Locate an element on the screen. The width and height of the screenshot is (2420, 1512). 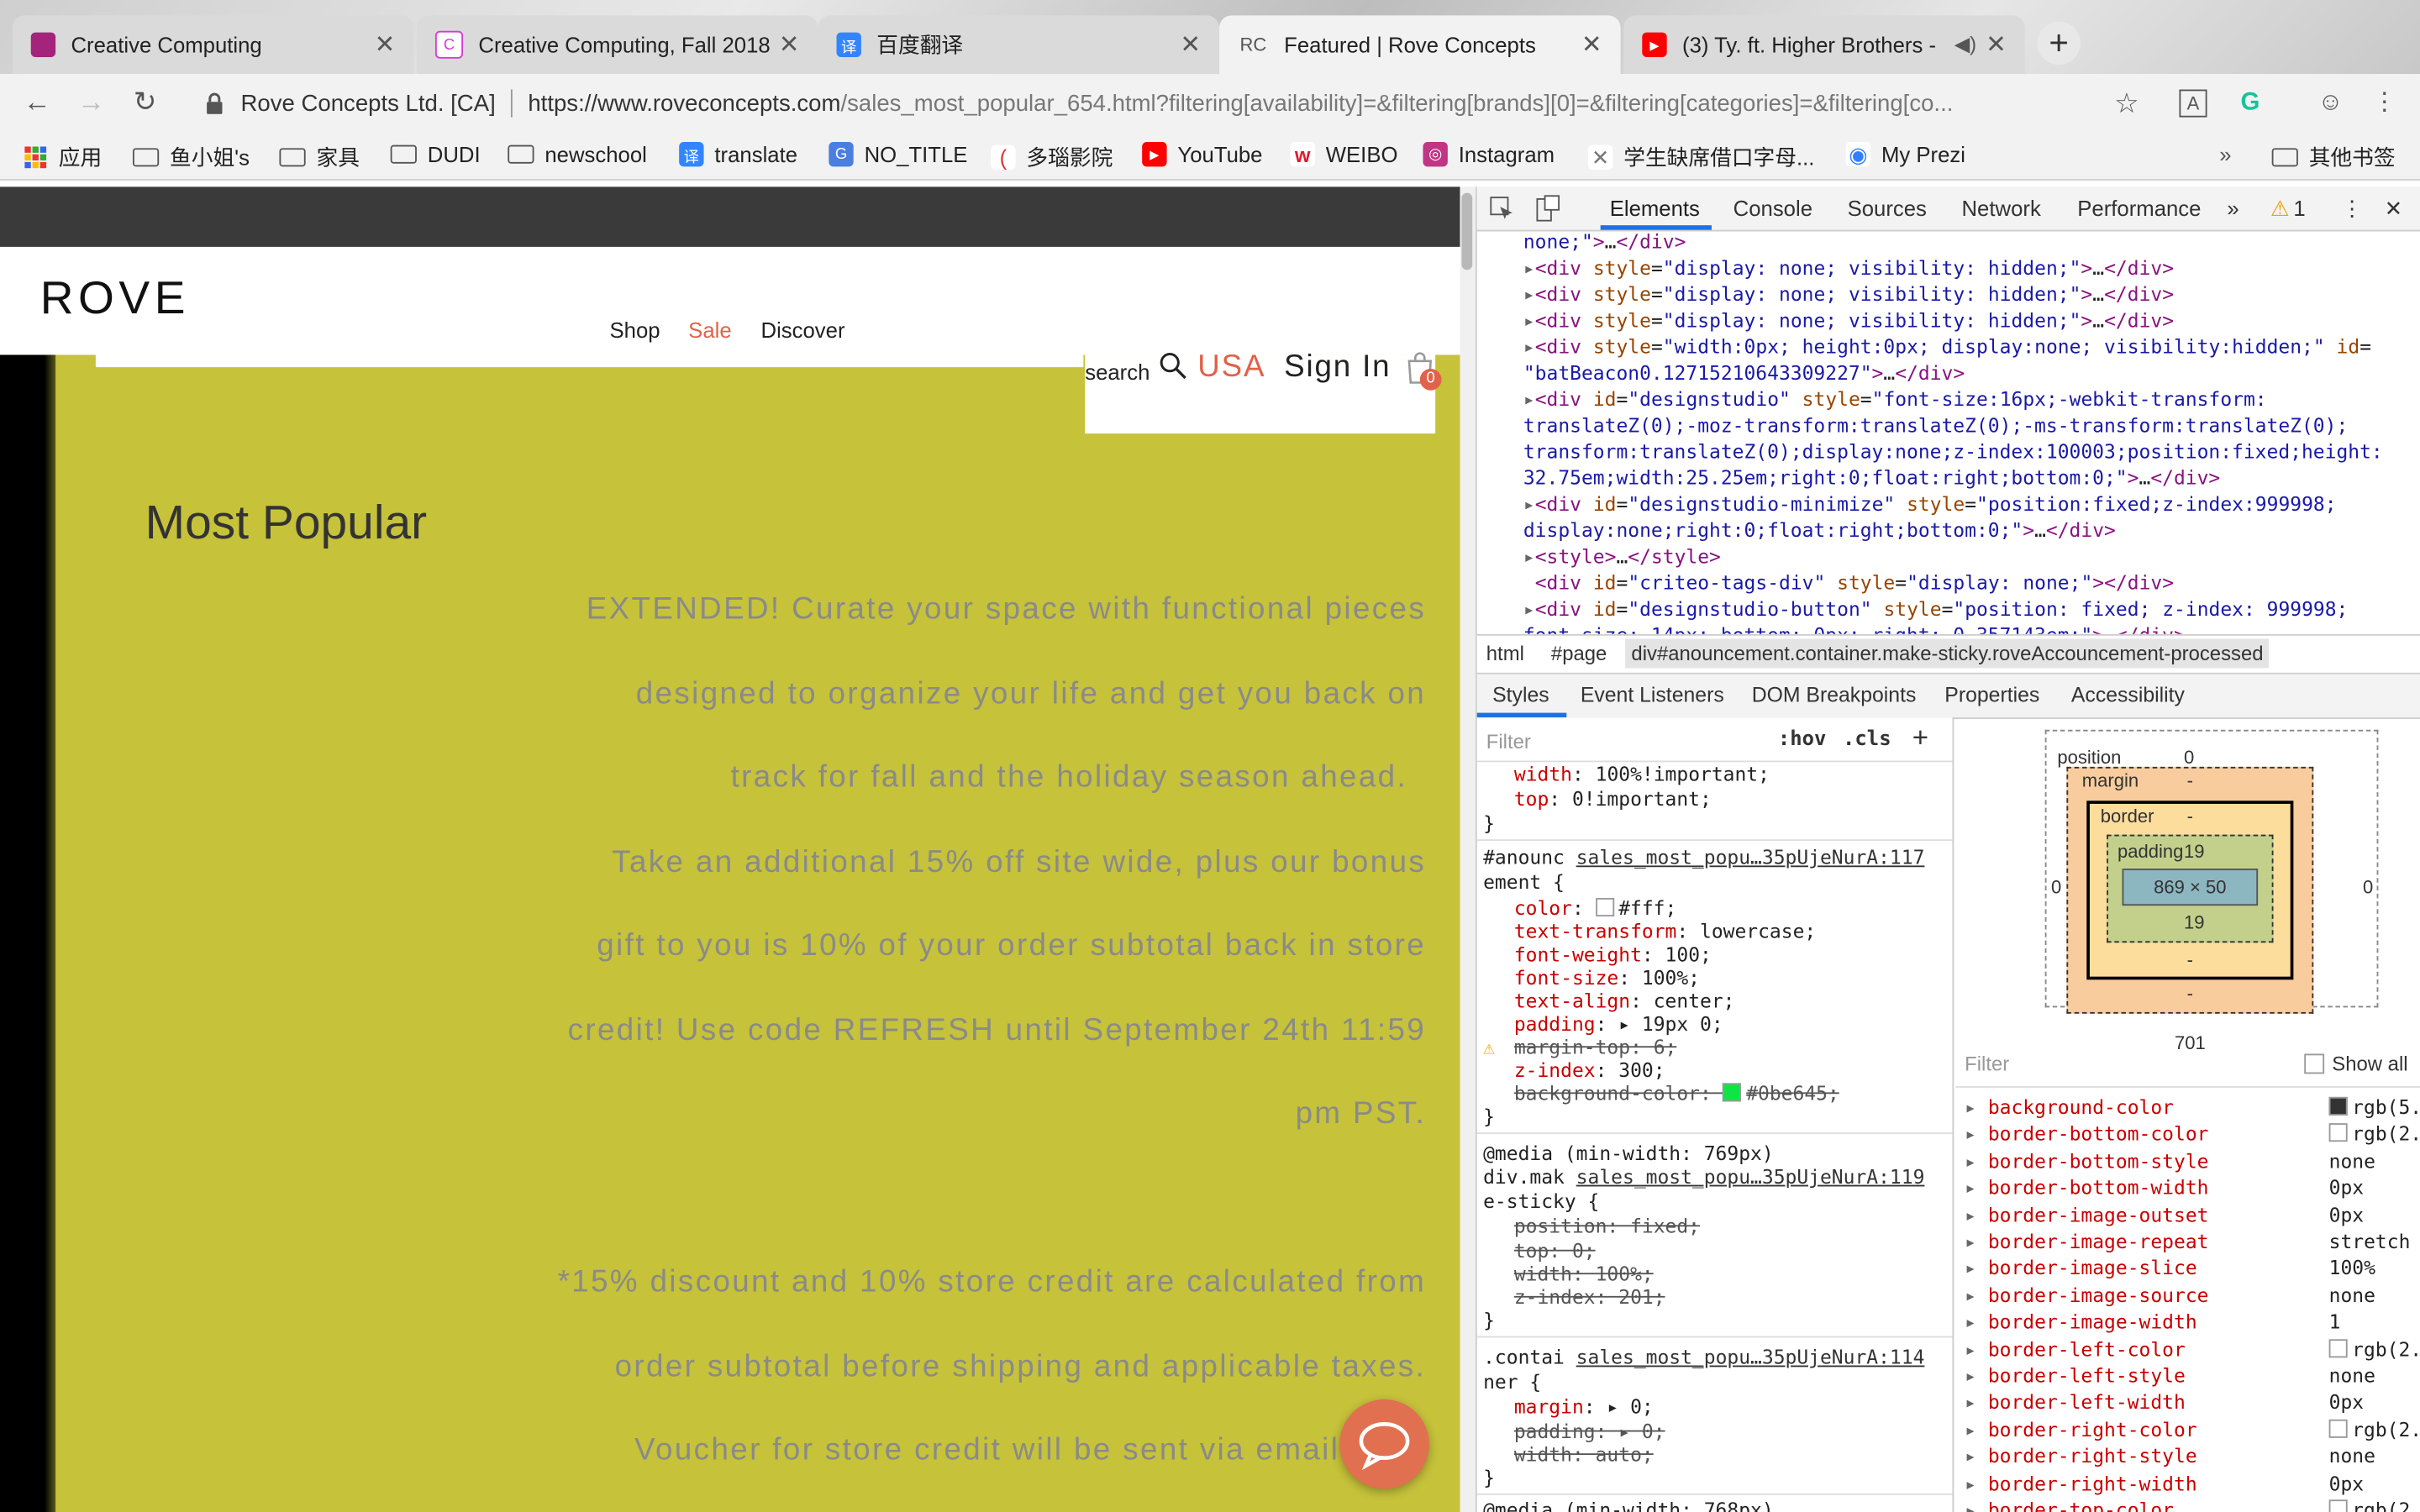
nav-discover: Discover is located at coordinates (803, 330).